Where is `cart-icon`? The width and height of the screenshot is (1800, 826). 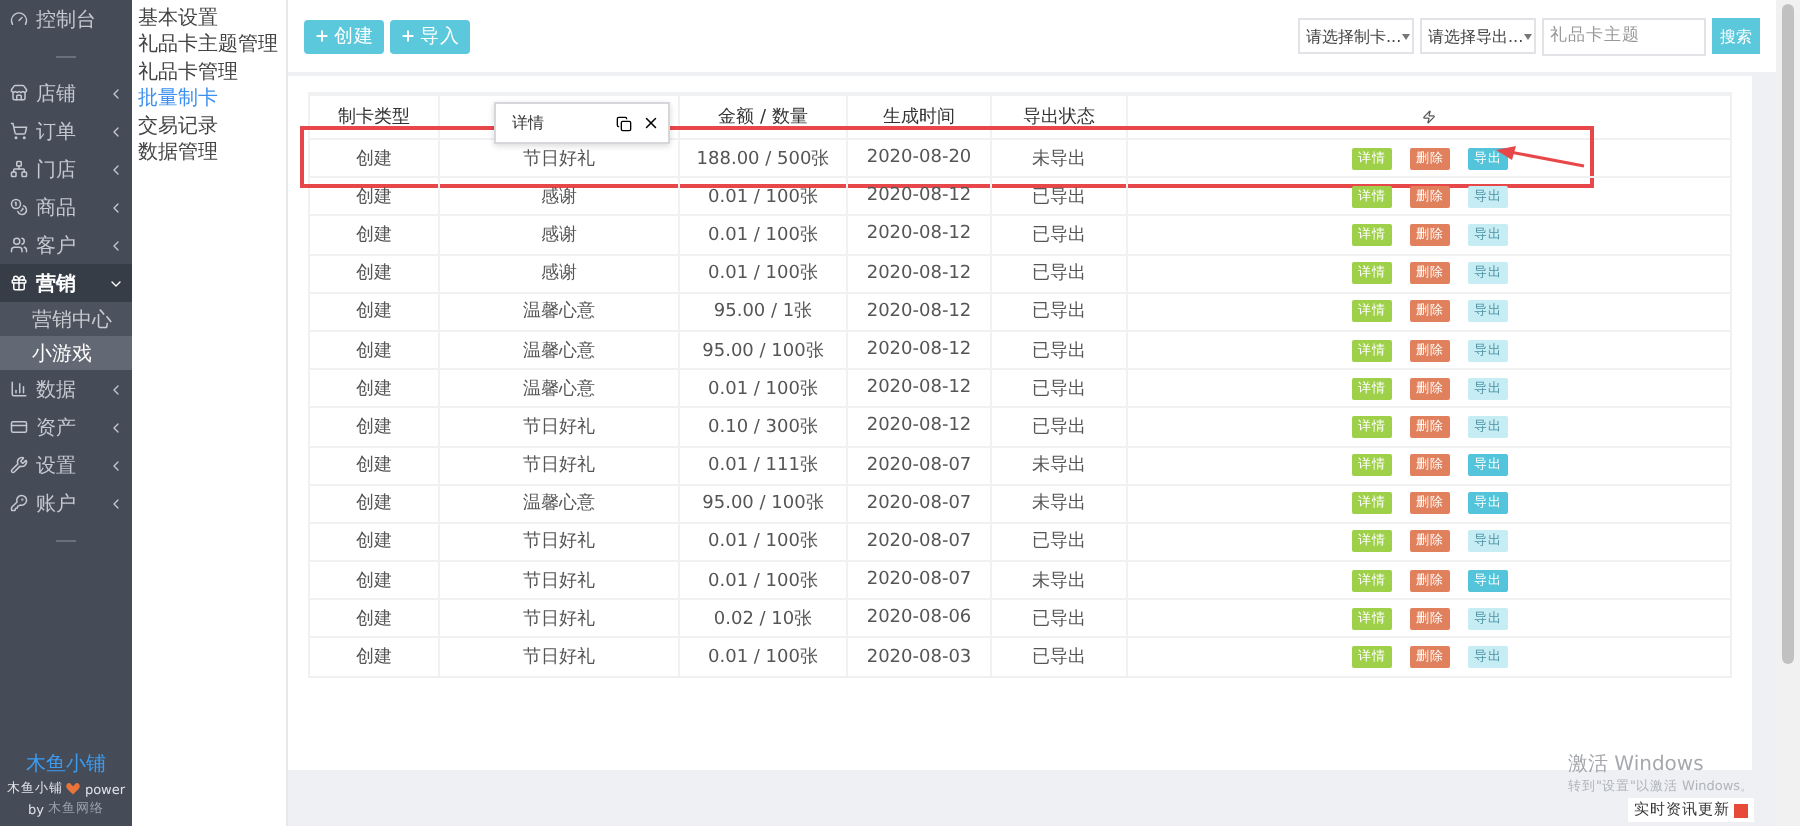 cart-icon is located at coordinates (19, 131).